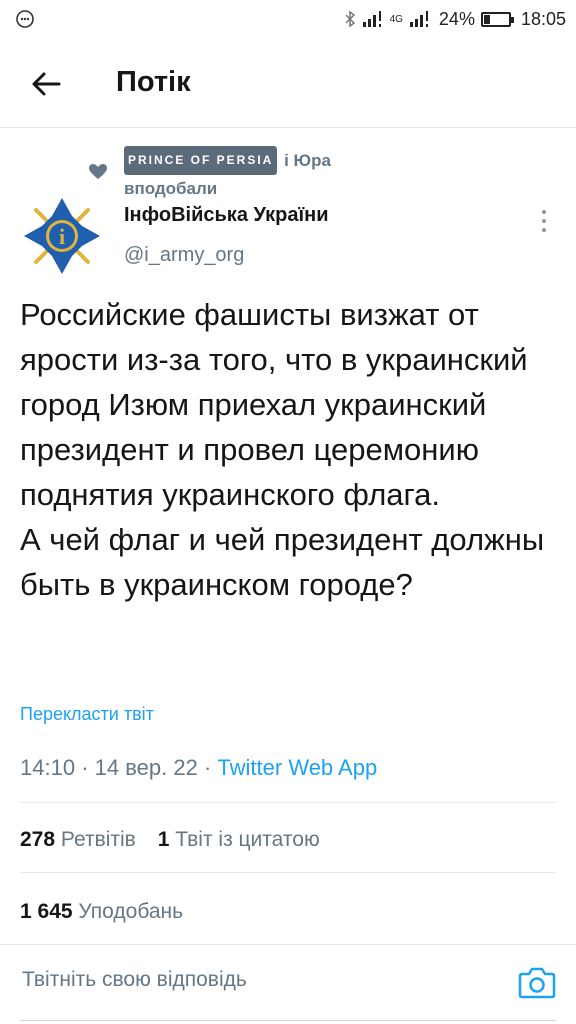  What do you see at coordinates (146, 767) in the screenshot?
I see `tweet-date: 14 вер. 22` at bounding box center [146, 767].